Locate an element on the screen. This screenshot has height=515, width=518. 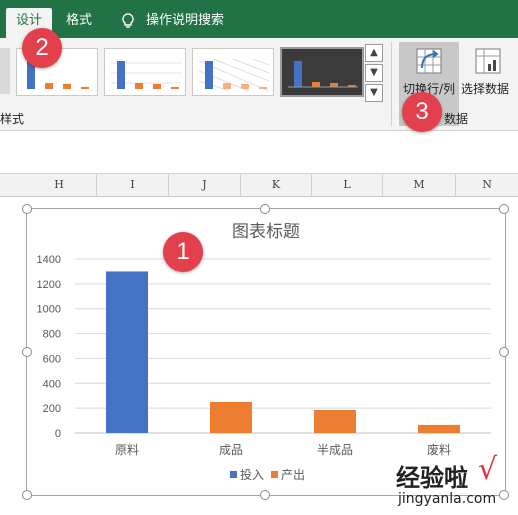
legend-label: 投入 is located at coordinates (252, 474).